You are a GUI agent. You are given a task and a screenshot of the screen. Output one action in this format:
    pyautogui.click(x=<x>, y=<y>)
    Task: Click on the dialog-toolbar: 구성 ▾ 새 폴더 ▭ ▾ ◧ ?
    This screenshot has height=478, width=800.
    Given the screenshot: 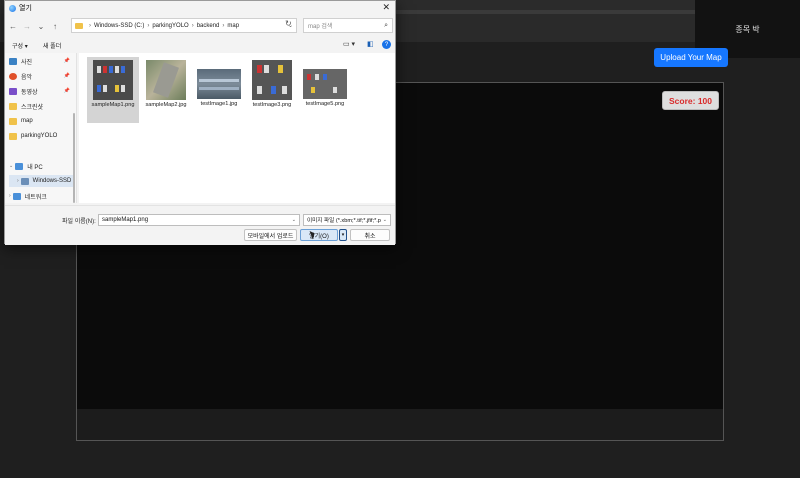 What is the action you would take?
    pyautogui.click(x=200, y=45)
    